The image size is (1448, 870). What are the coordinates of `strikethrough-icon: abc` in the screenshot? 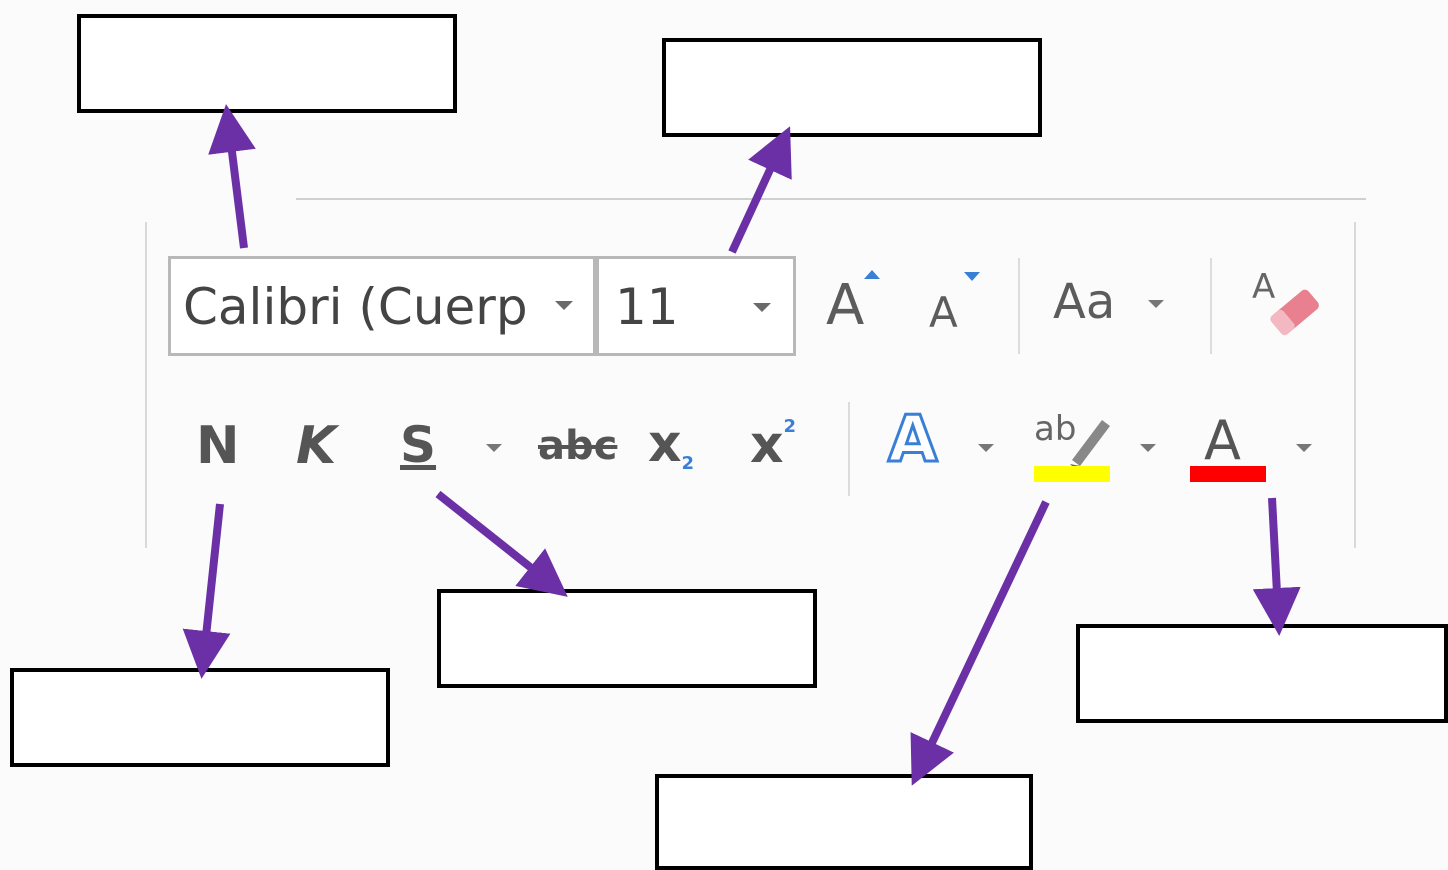 It's located at (578, 446).